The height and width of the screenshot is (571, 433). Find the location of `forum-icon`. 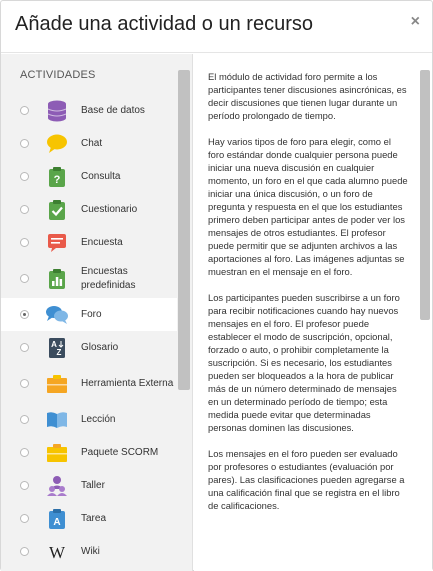

forum-icon is located at coordinates (57, 315).